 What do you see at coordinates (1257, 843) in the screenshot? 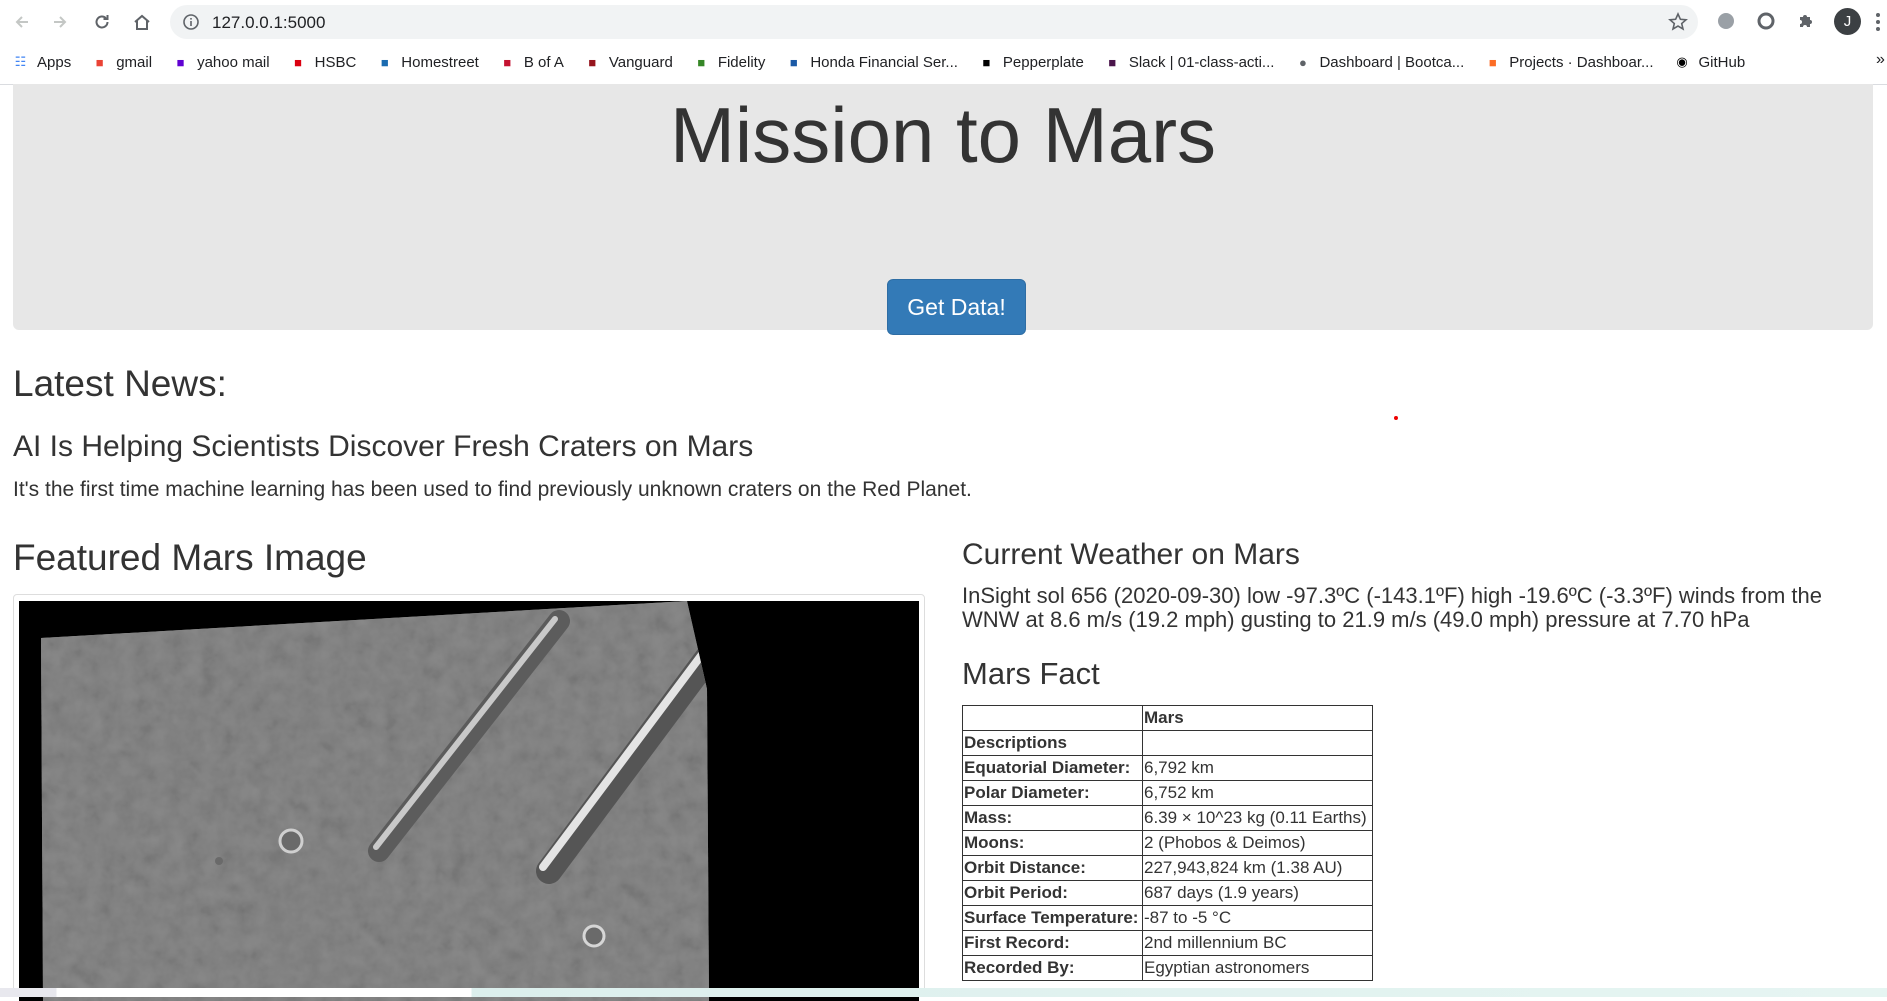
I see `fact-value: 2 (Phobos & Deimos)` at bounding box center [1257, 843].